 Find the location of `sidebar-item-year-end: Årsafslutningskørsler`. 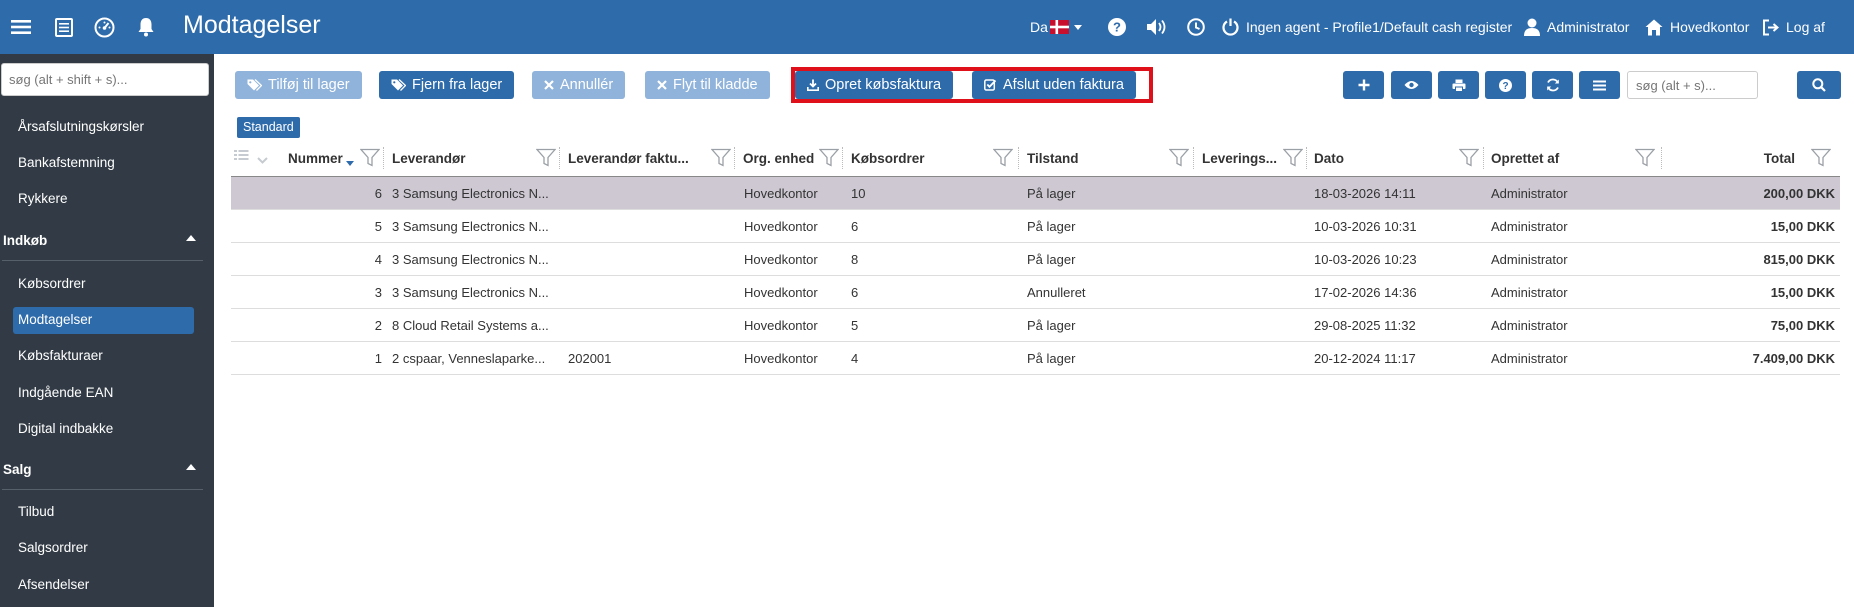

sidebar-item-year-end: Årsafslutningskørsler is located at coordinates (81, 126).